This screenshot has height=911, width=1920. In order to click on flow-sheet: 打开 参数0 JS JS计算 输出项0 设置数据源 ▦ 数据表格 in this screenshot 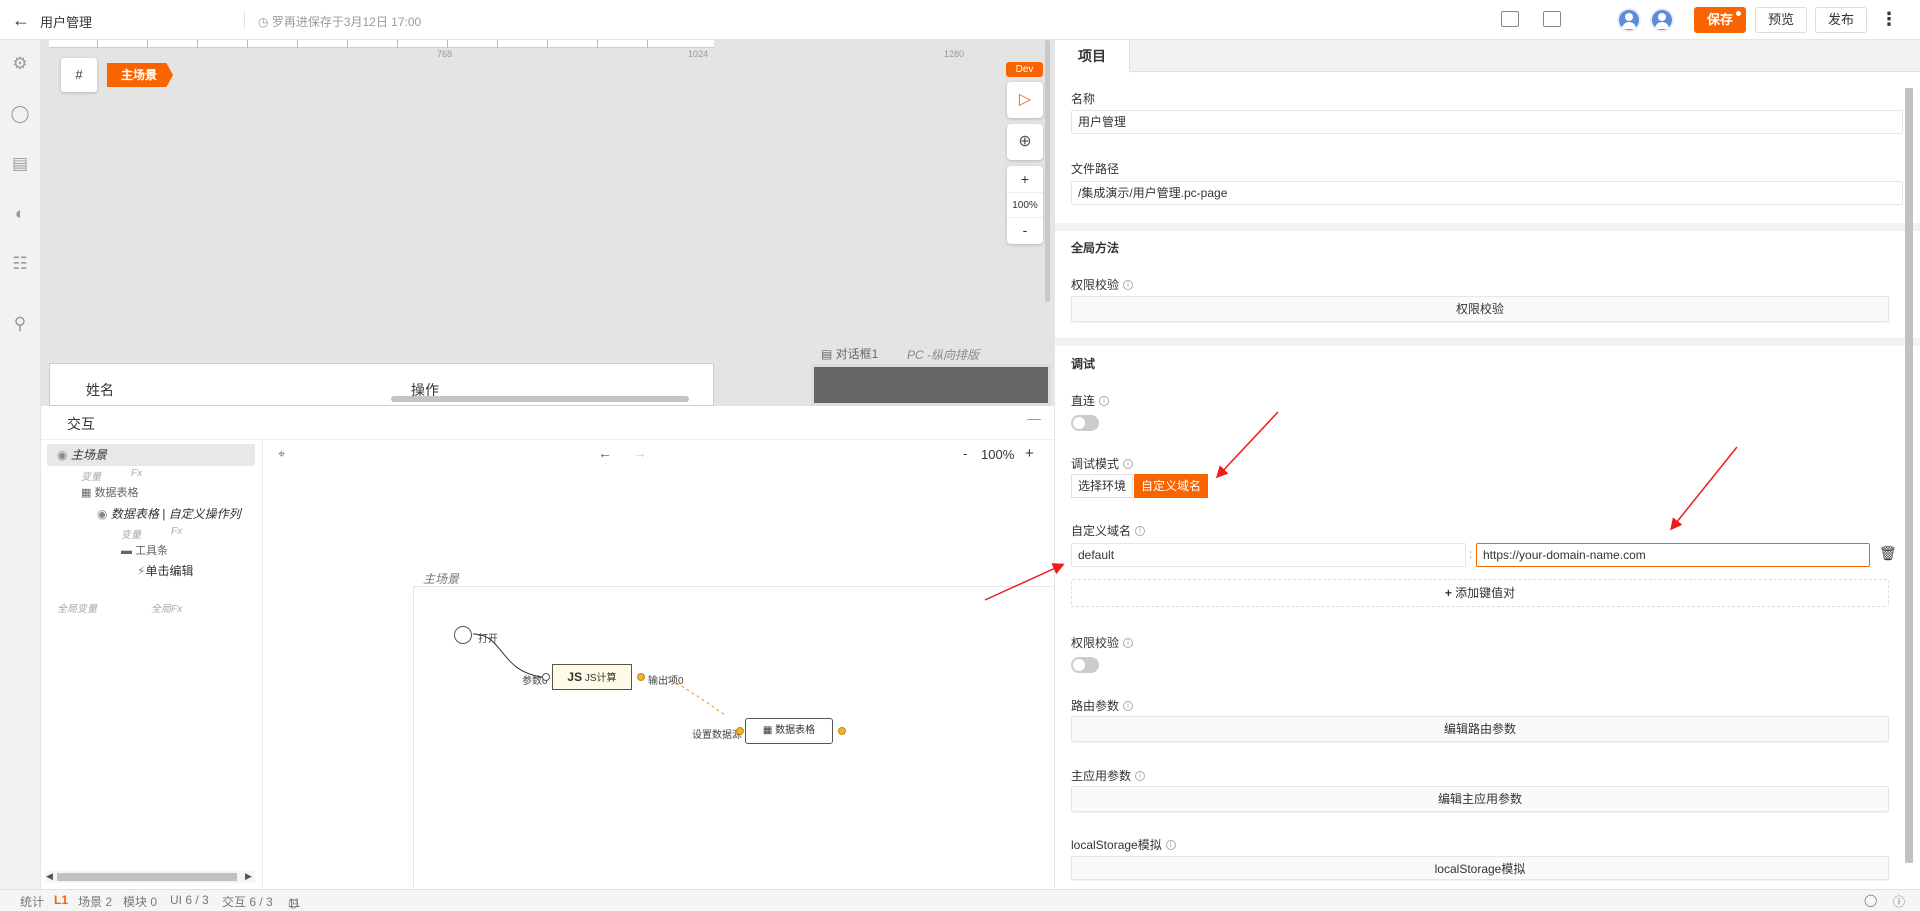, I will do `click(733, 737)`.